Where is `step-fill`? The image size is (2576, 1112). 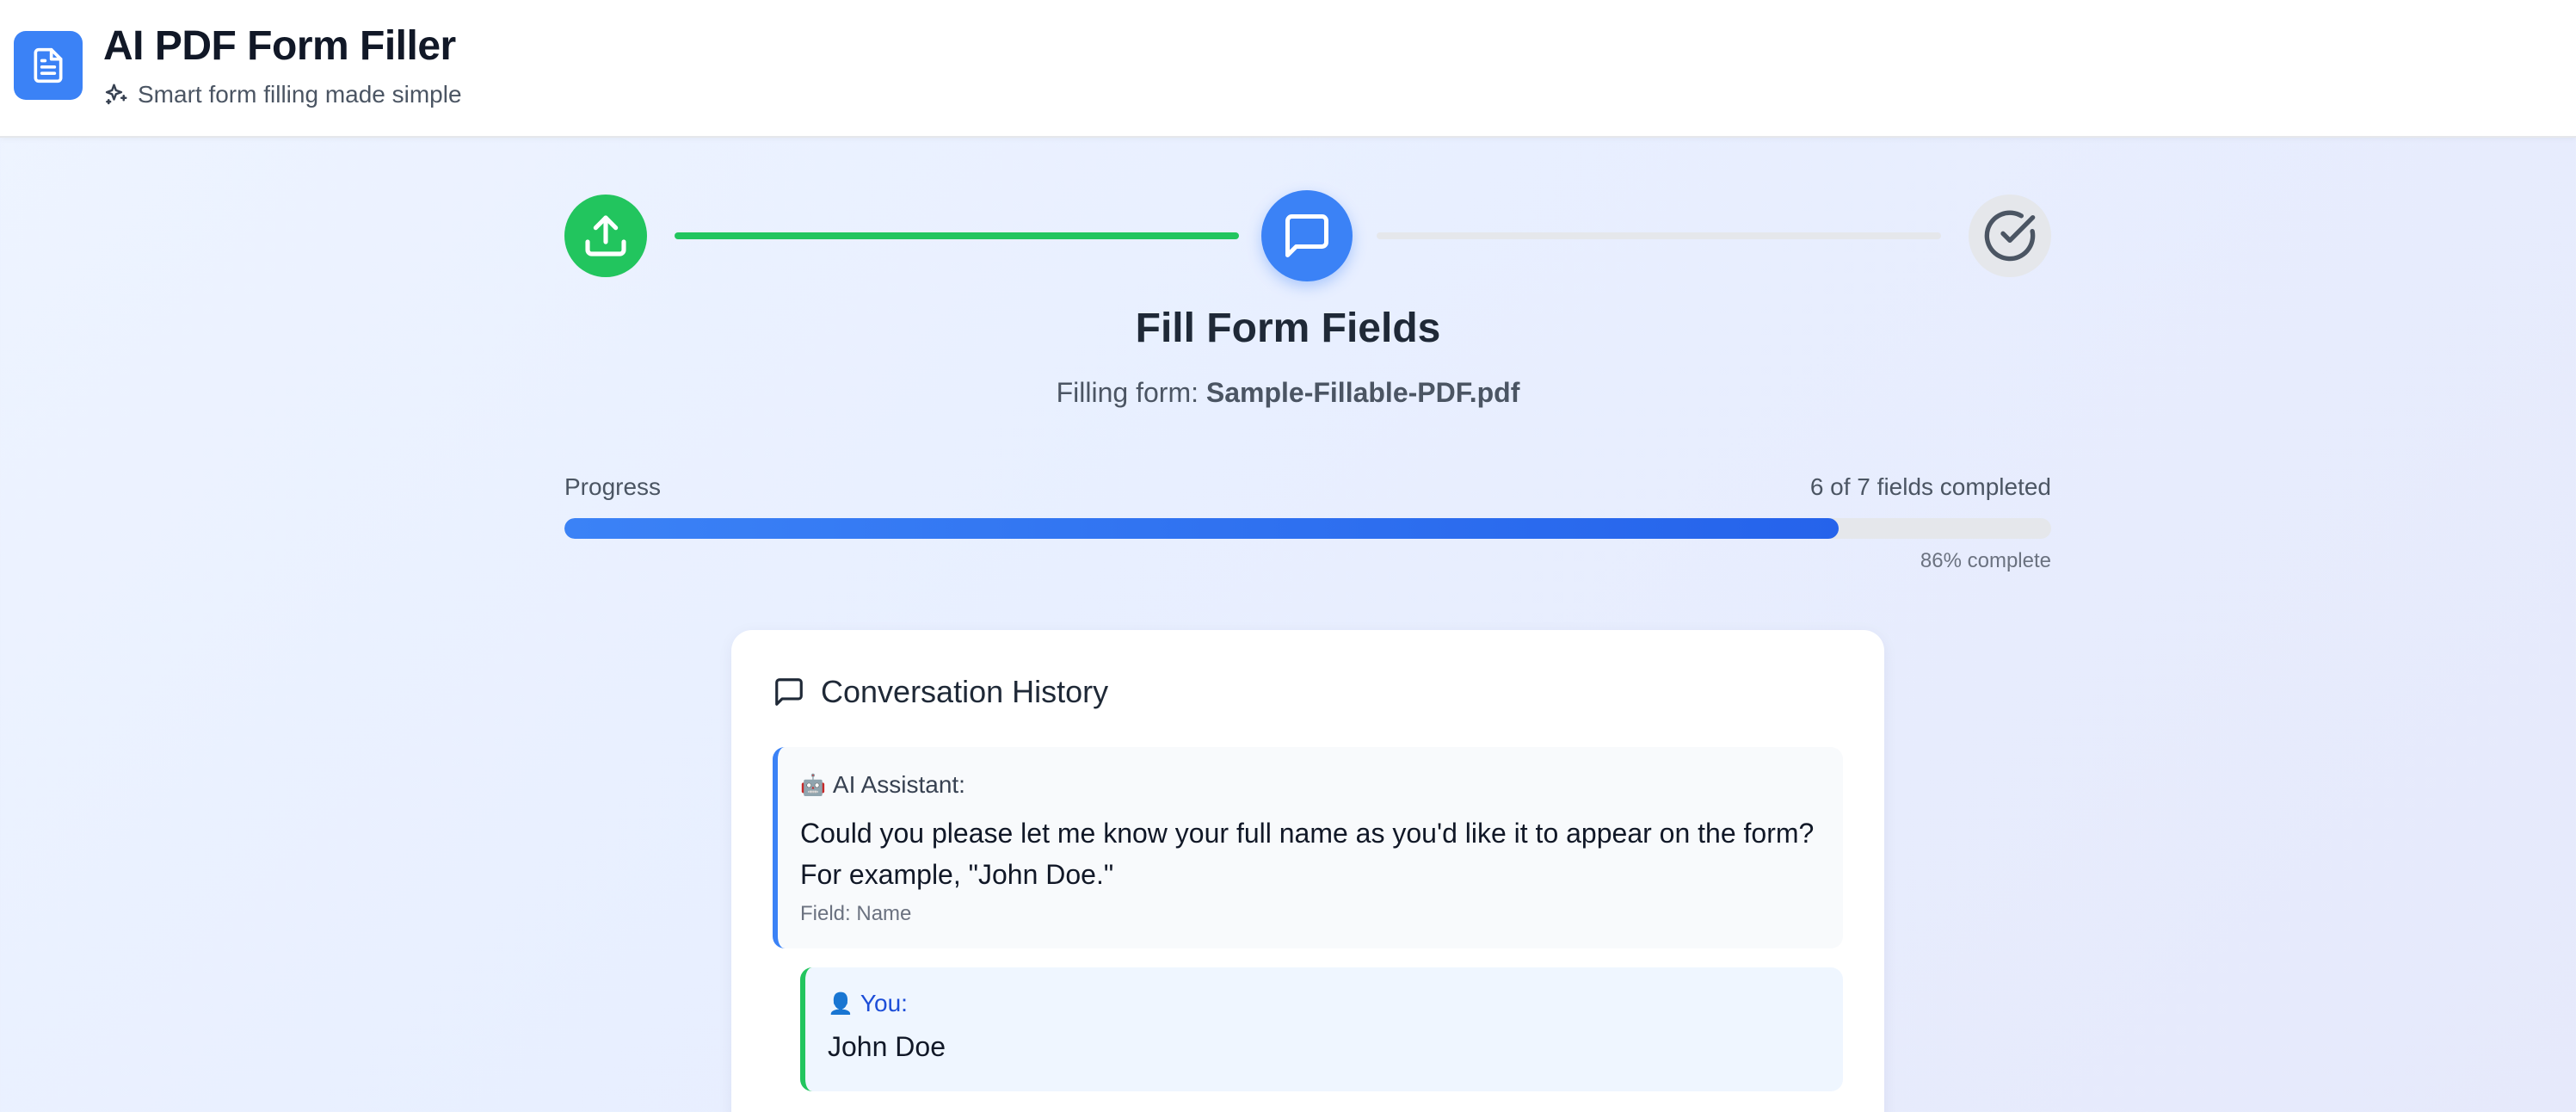 step-fill is located at coordinates (1307, 235).